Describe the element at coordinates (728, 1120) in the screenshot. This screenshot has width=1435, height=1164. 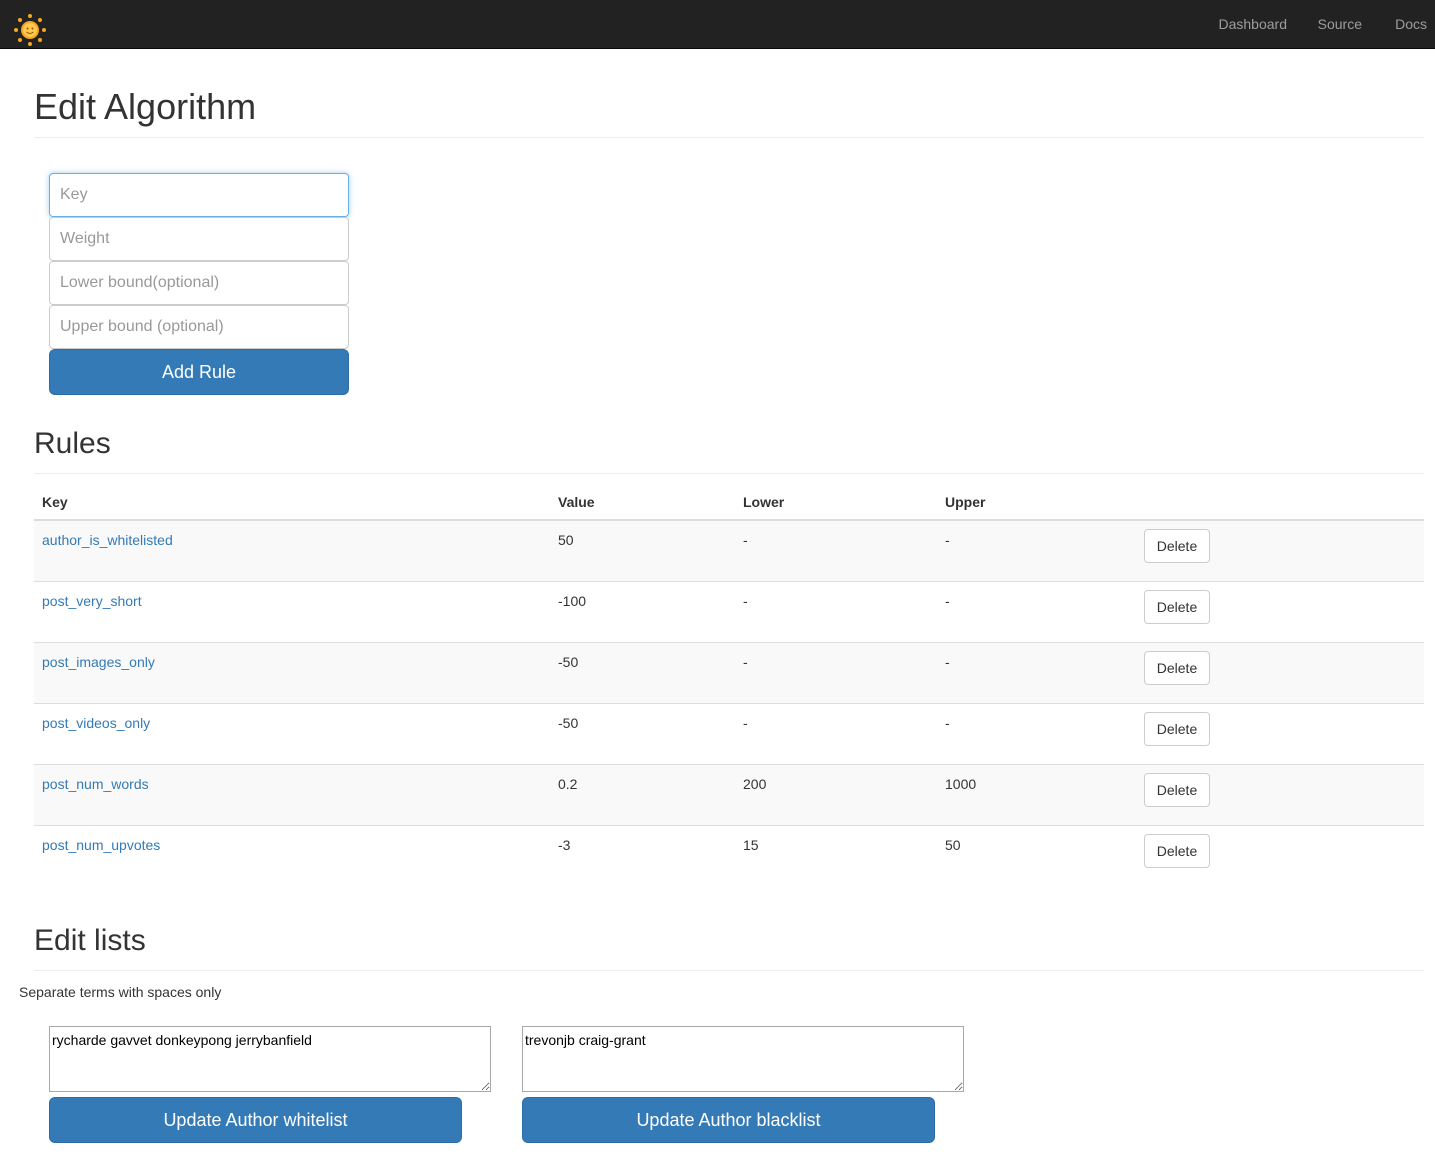
I see `update-author-blacklist-button: Update Author blacklist` at that location.